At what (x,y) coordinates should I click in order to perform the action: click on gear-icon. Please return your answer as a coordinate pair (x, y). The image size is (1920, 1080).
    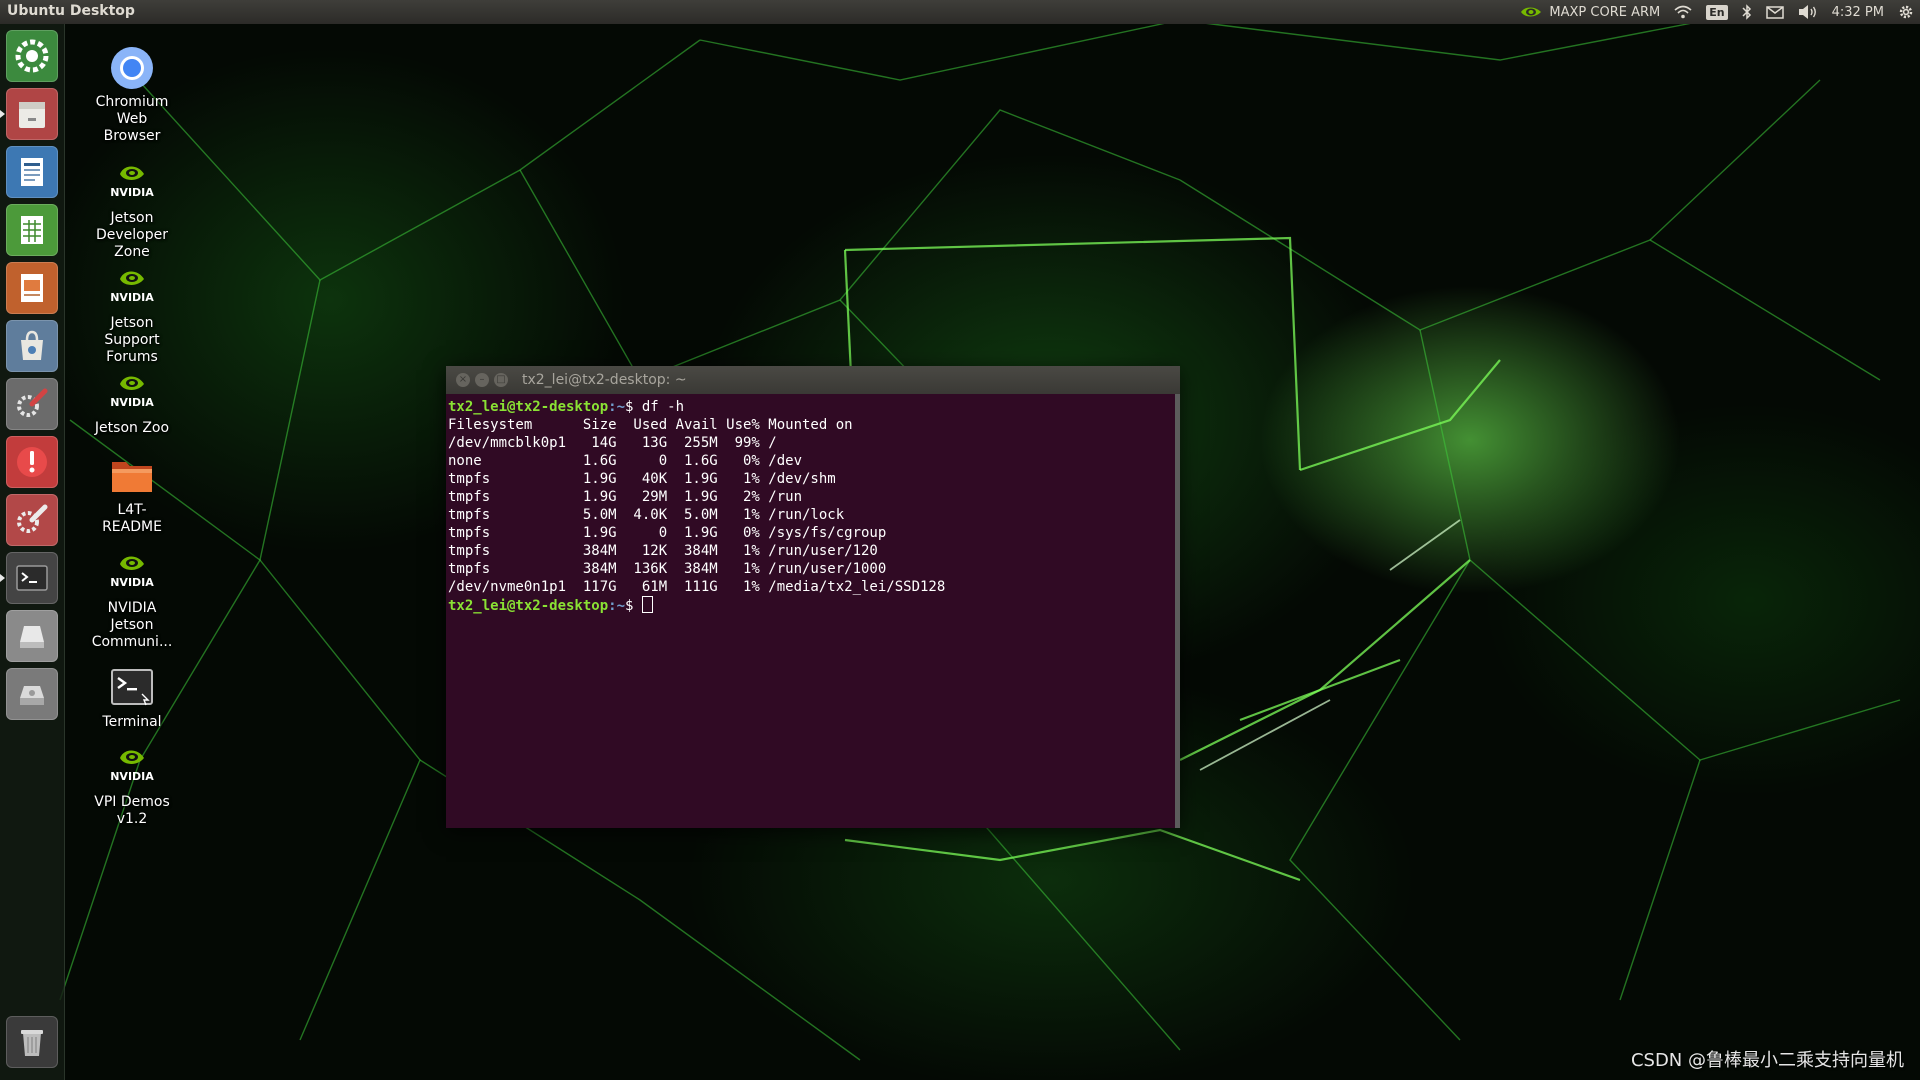
    Looking at the image, I should click on (1906, 12).